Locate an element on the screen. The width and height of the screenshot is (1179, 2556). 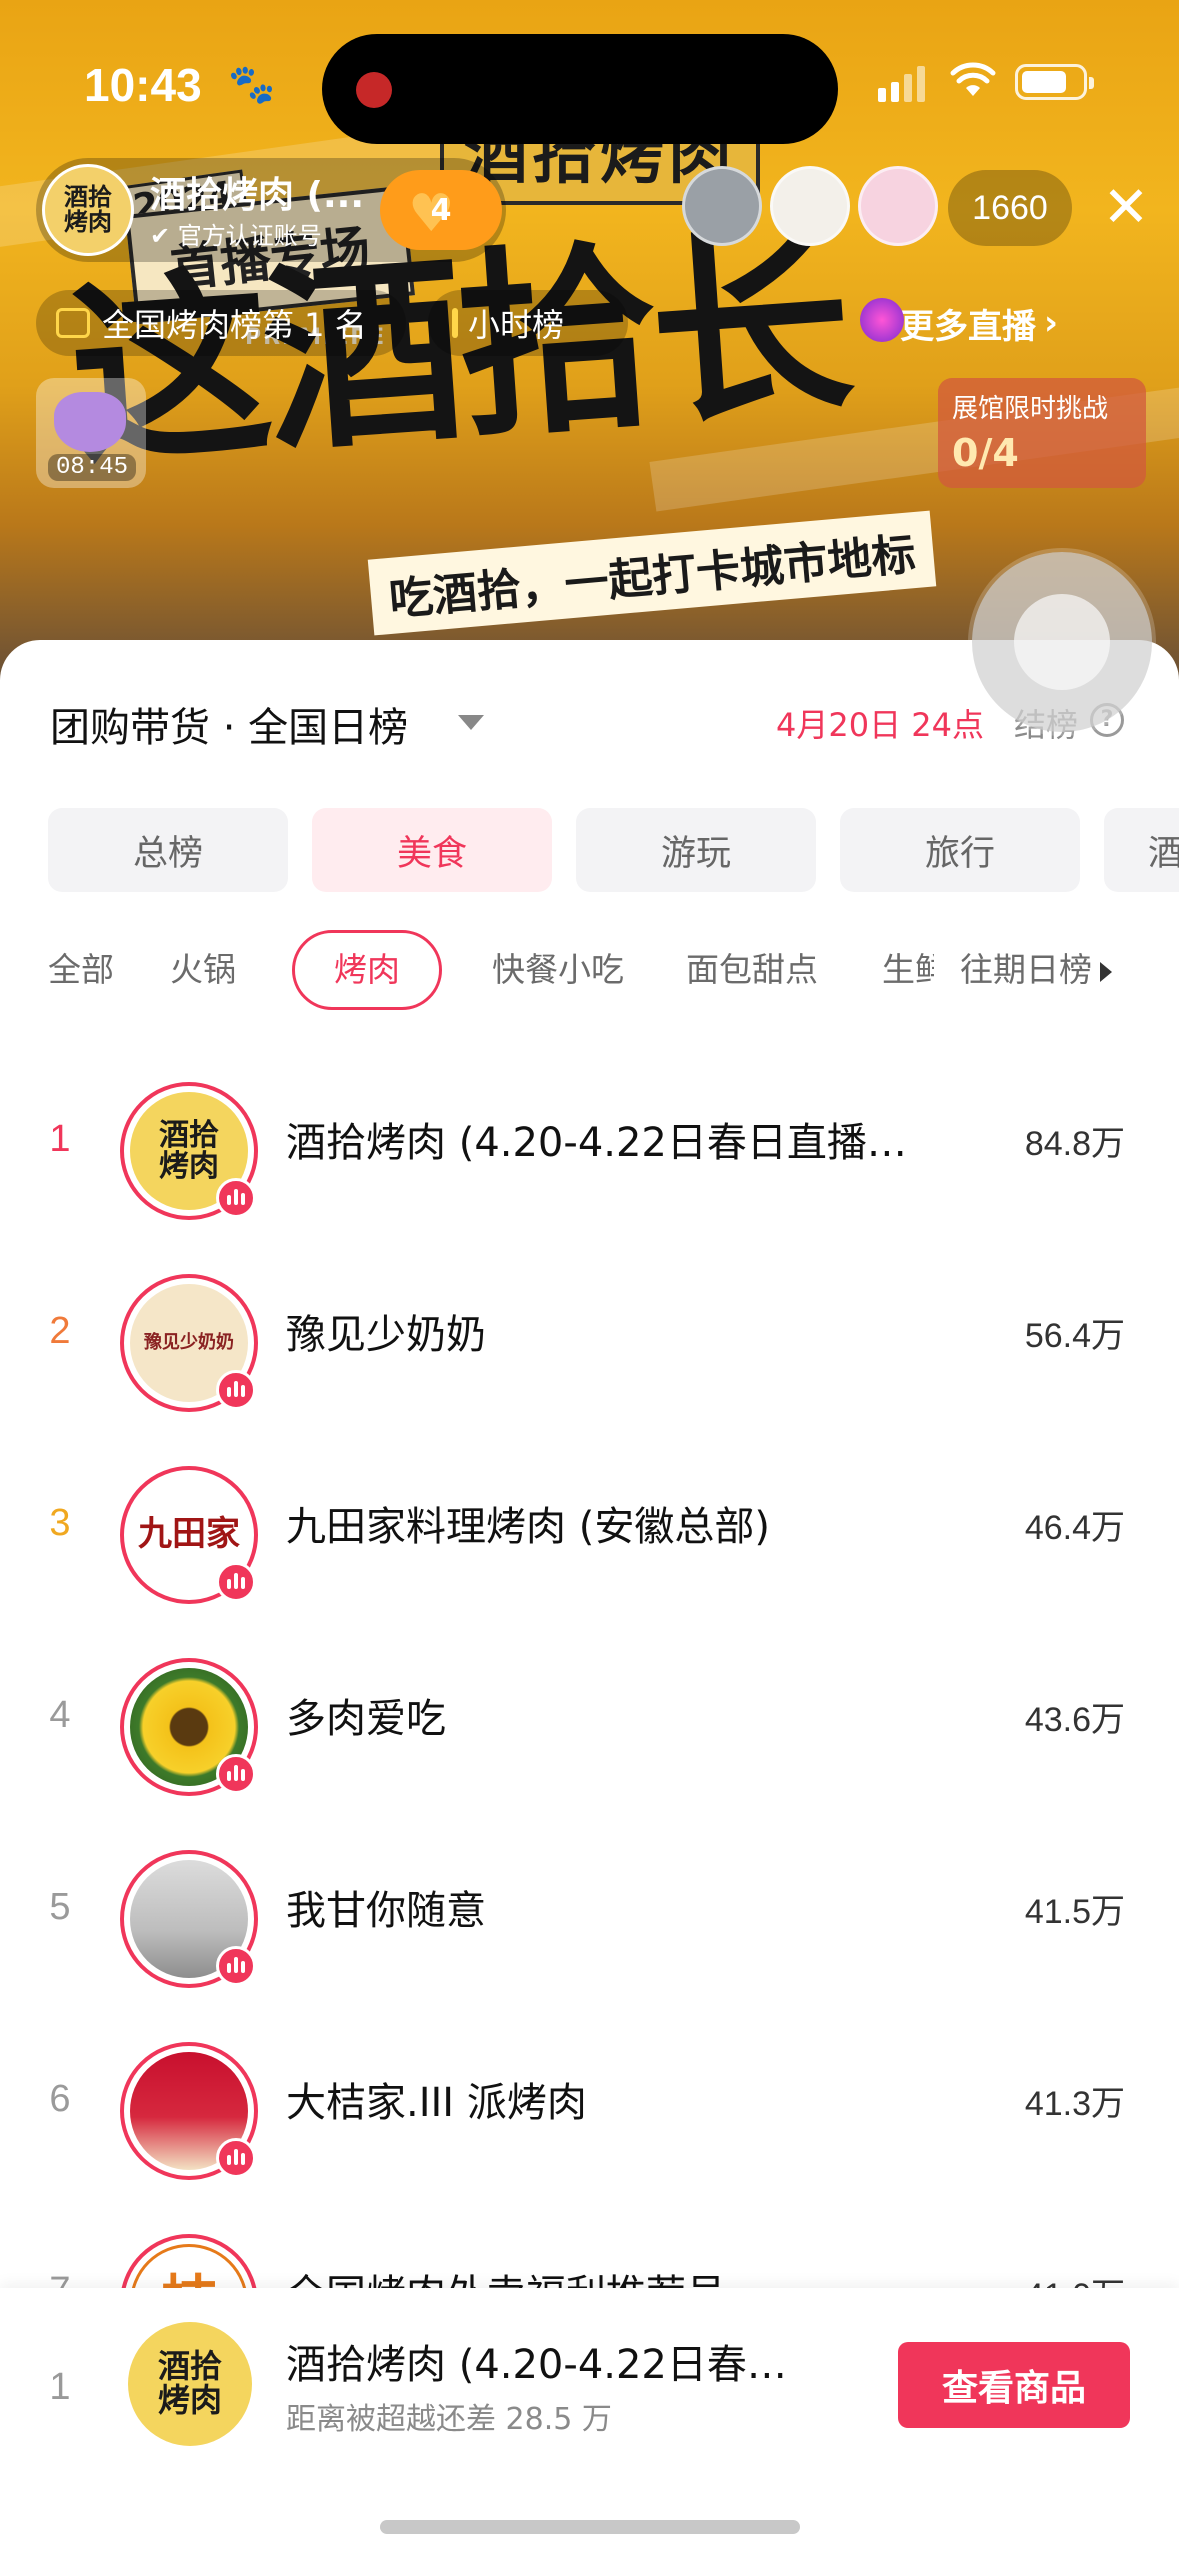
my-rank-name: 酒拾烤肉 (4.20-4.22日春日直播专场) is located at coordinates (556, 2365).